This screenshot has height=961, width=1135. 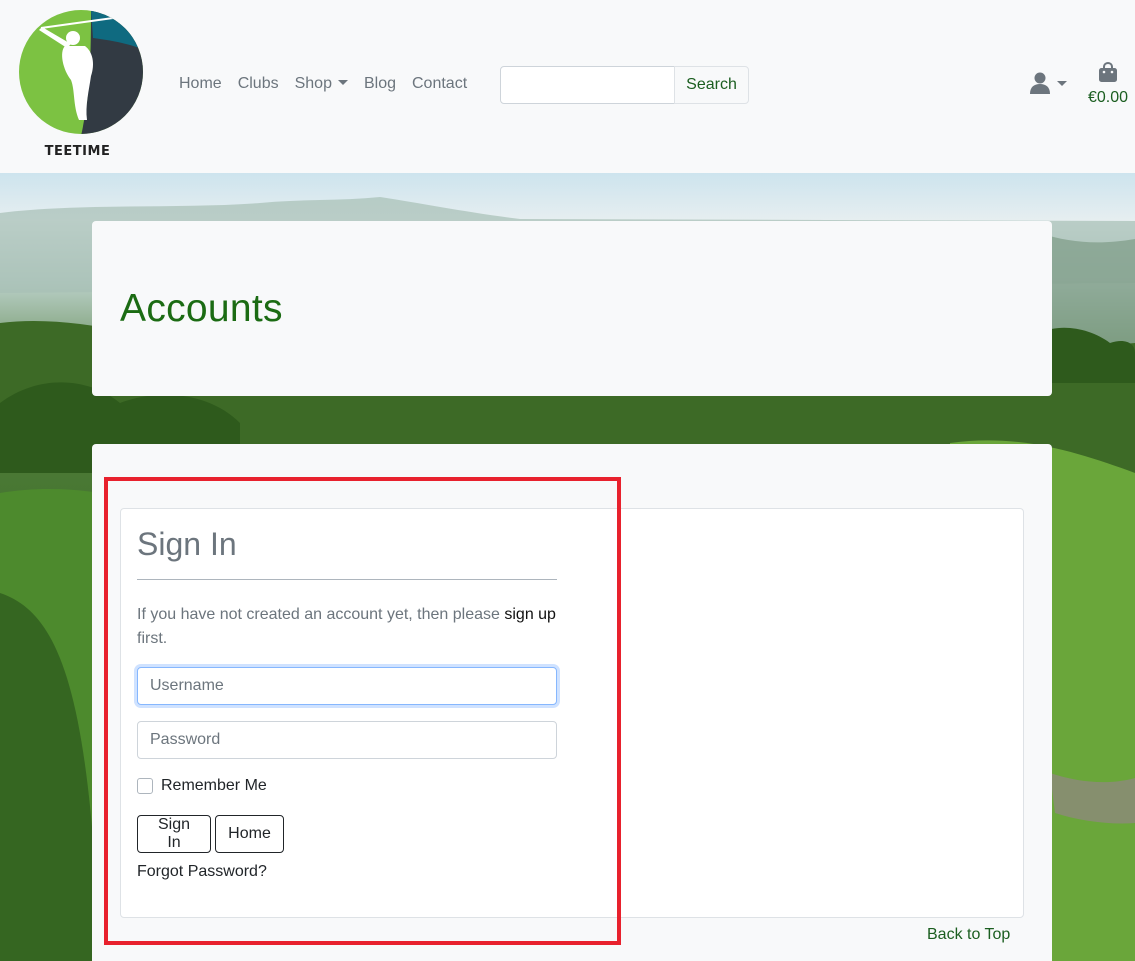 I want to click on teetime-logo: TEETIME, so click(x=82, y=85).